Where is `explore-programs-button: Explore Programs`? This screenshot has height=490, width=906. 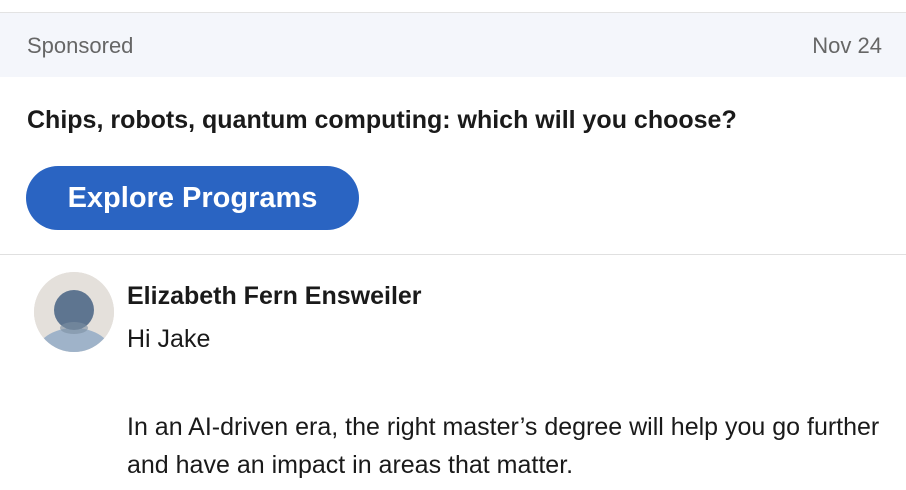
explore-programs-button: Explore Programs is located at coordinates (192, 198).